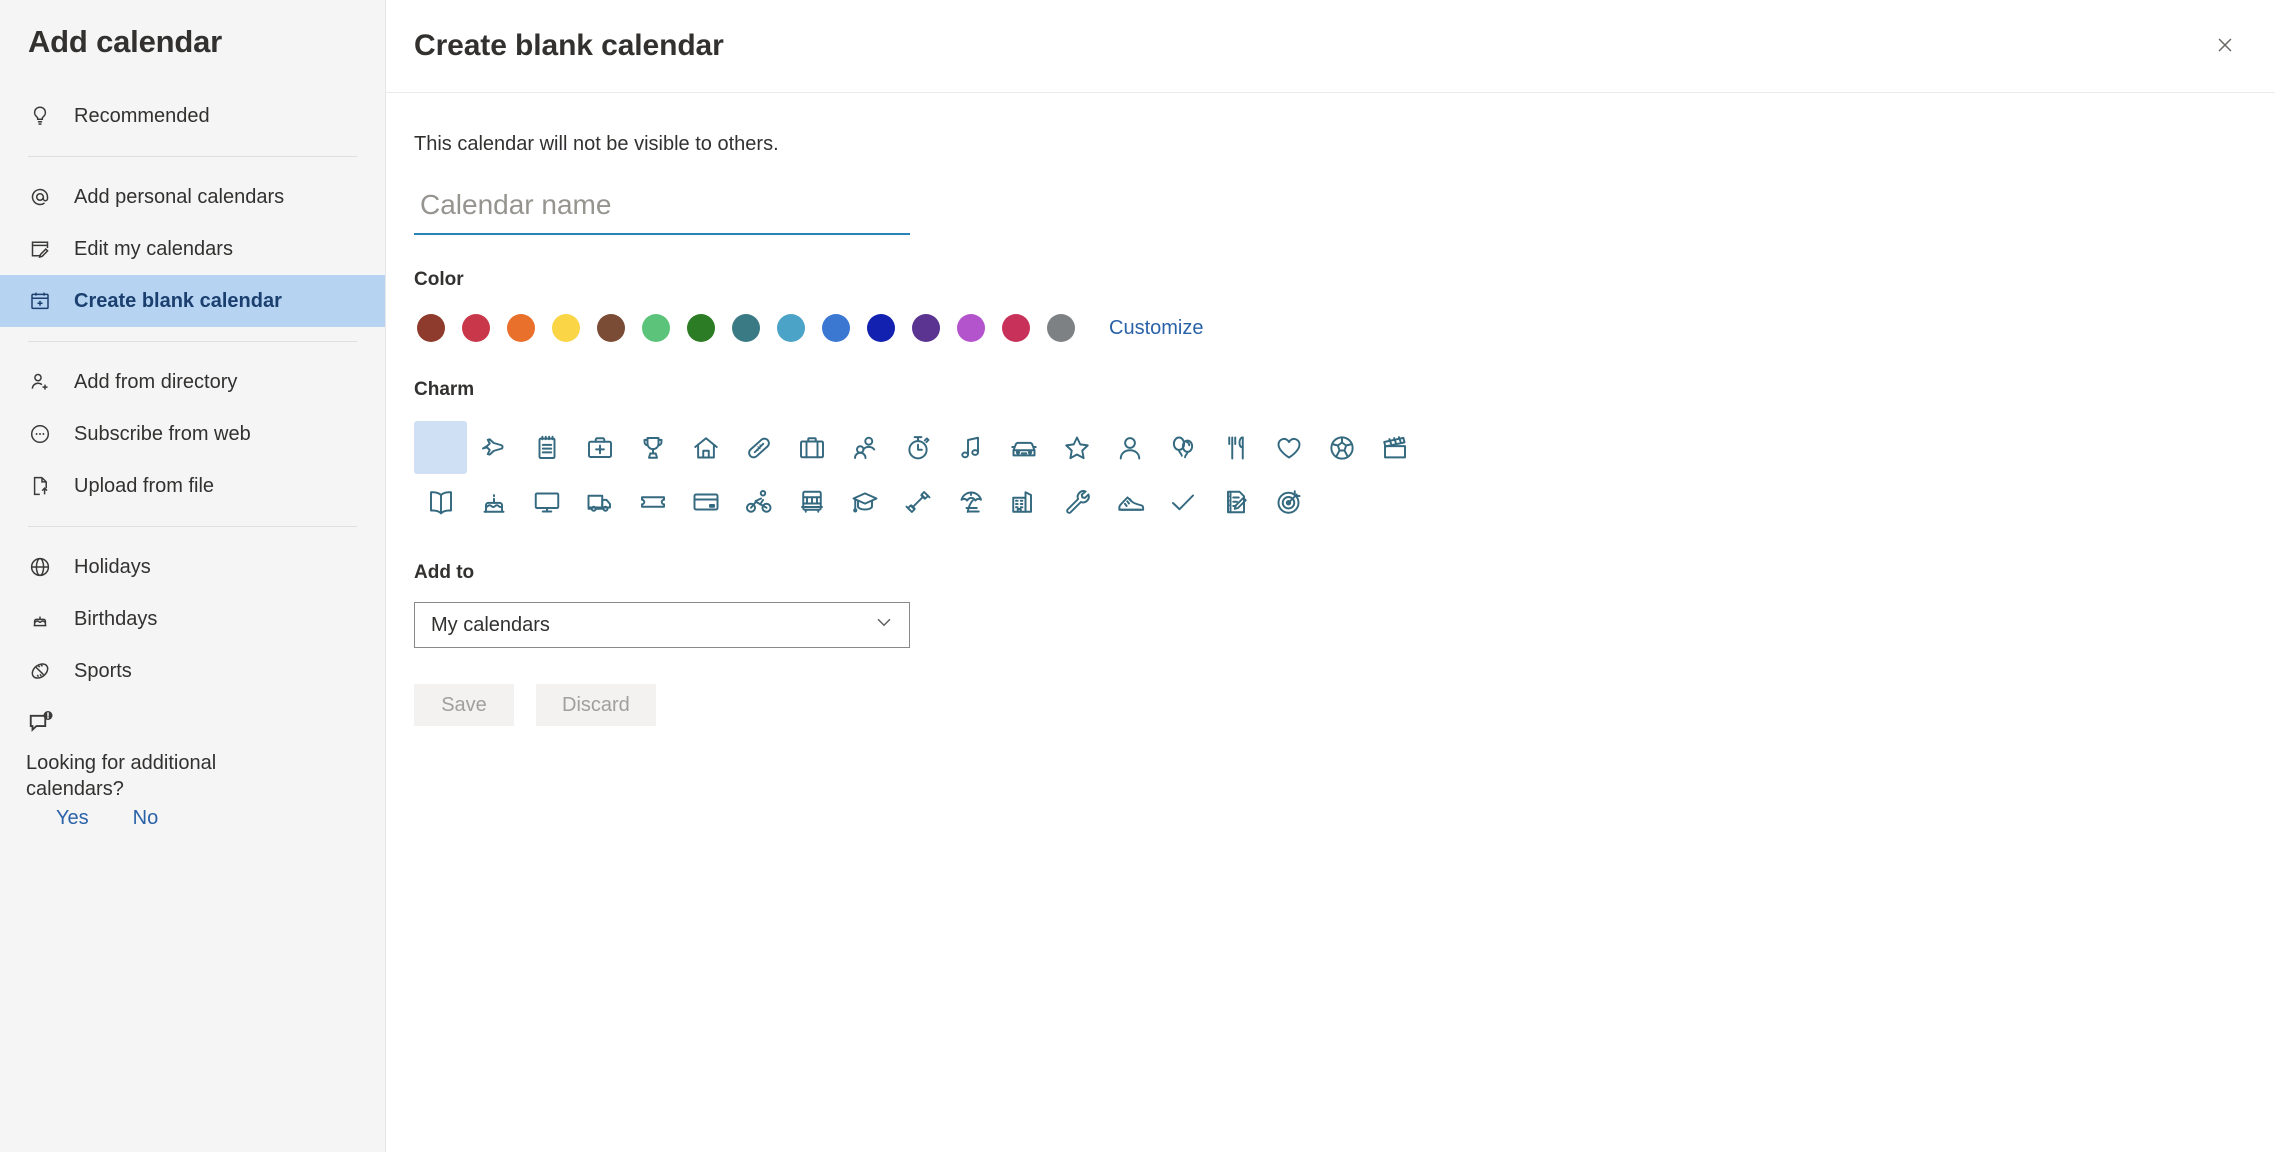 This screenshot has height=1152, width=2275. I want to click on color-swatch-pink-red, so click(1016, 328).